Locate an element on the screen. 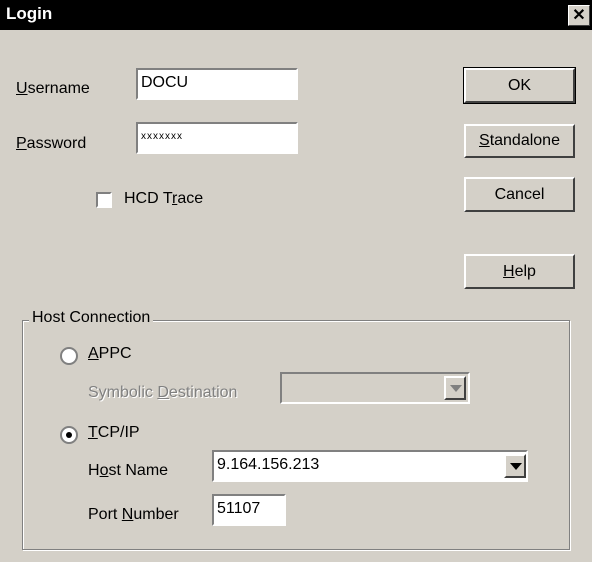 Image resolution: width=592 pixels, height=562 pixels. appc-label: APPC is located at coordinates (110, 353).